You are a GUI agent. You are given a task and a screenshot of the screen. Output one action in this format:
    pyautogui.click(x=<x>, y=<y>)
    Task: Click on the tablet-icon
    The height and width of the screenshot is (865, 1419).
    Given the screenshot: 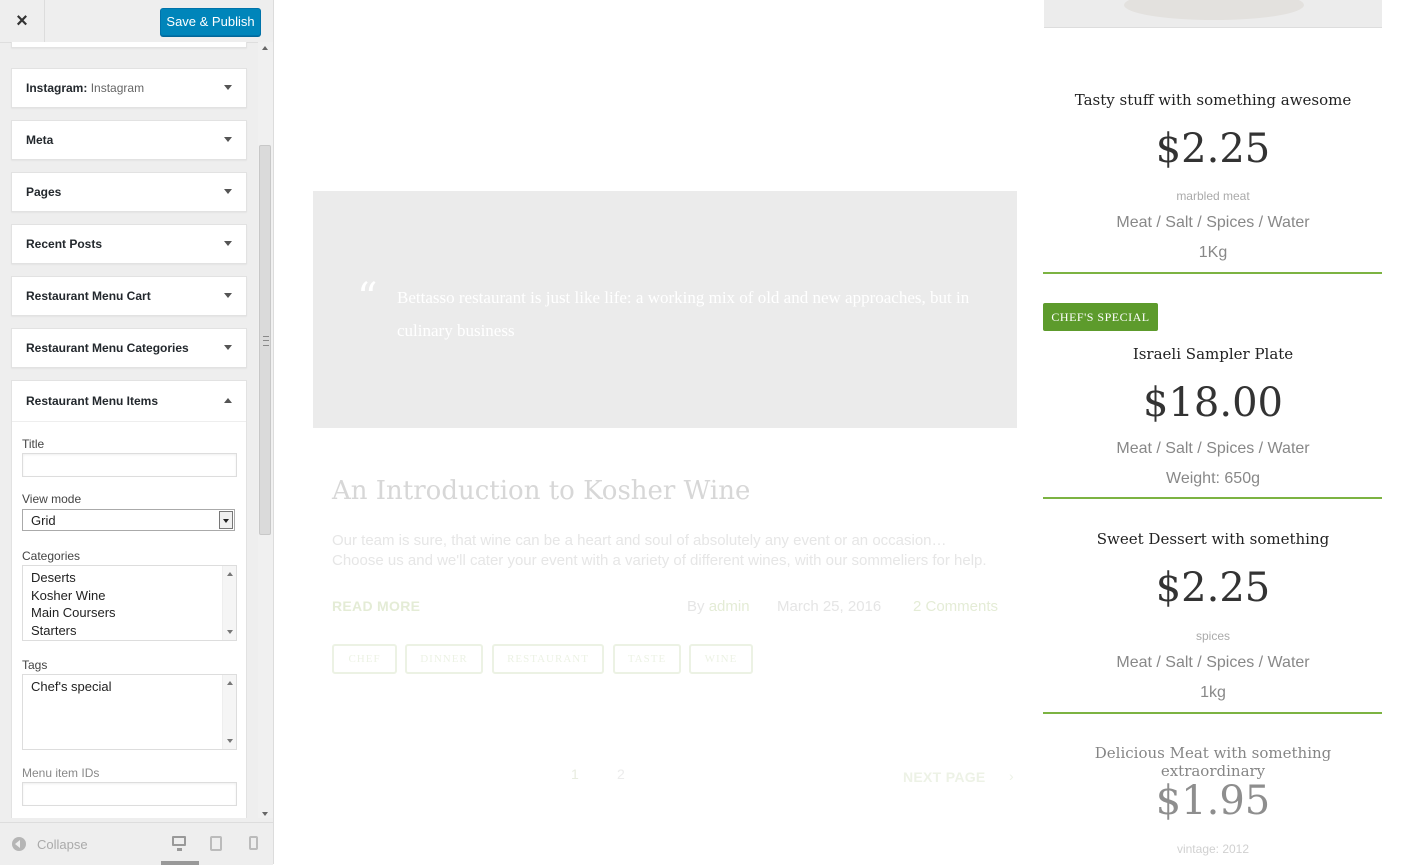 What is the action you would take?
    pyautogui.click(x=216, y=843)
    